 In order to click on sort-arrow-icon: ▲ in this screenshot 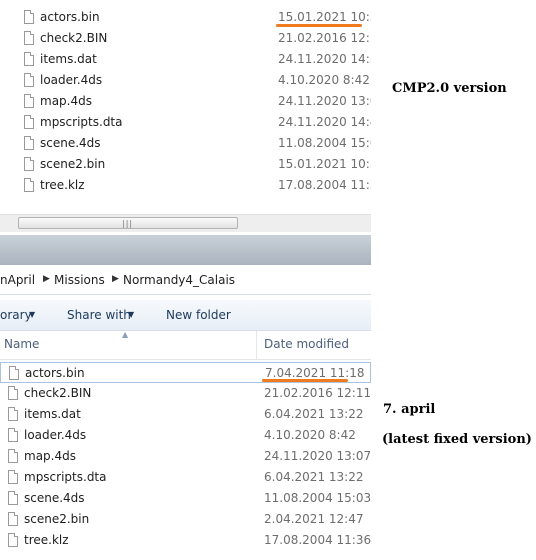, I will do `click(125, 334)`.